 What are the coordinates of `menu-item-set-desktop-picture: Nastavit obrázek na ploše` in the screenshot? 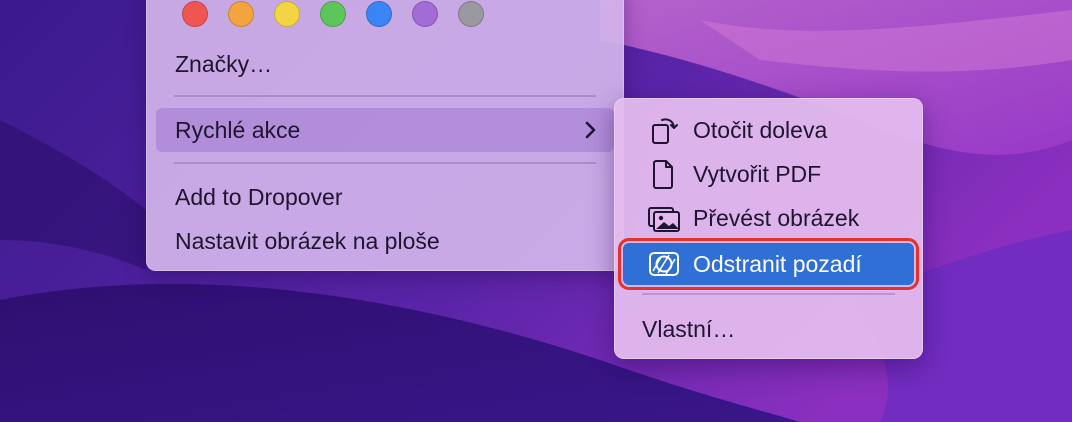 It's located at (385, 241).